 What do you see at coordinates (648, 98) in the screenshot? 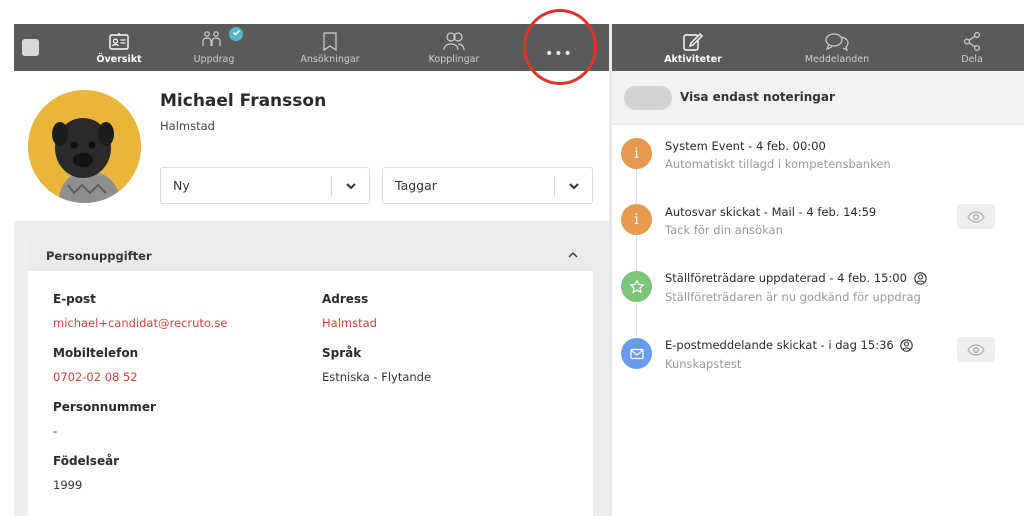
I see `notes-only-toggle` at bounding box center [648, 98].